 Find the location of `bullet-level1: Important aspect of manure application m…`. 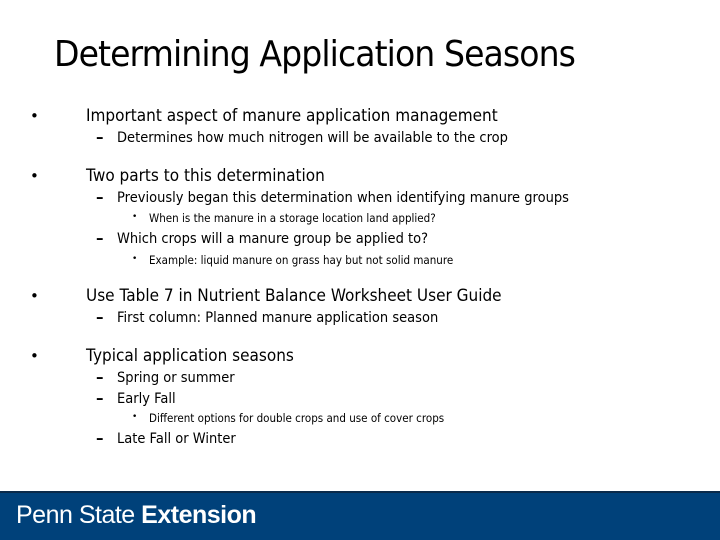

bullet-level1: Important aspect of manure application m… is located at coordinates (292, 116).